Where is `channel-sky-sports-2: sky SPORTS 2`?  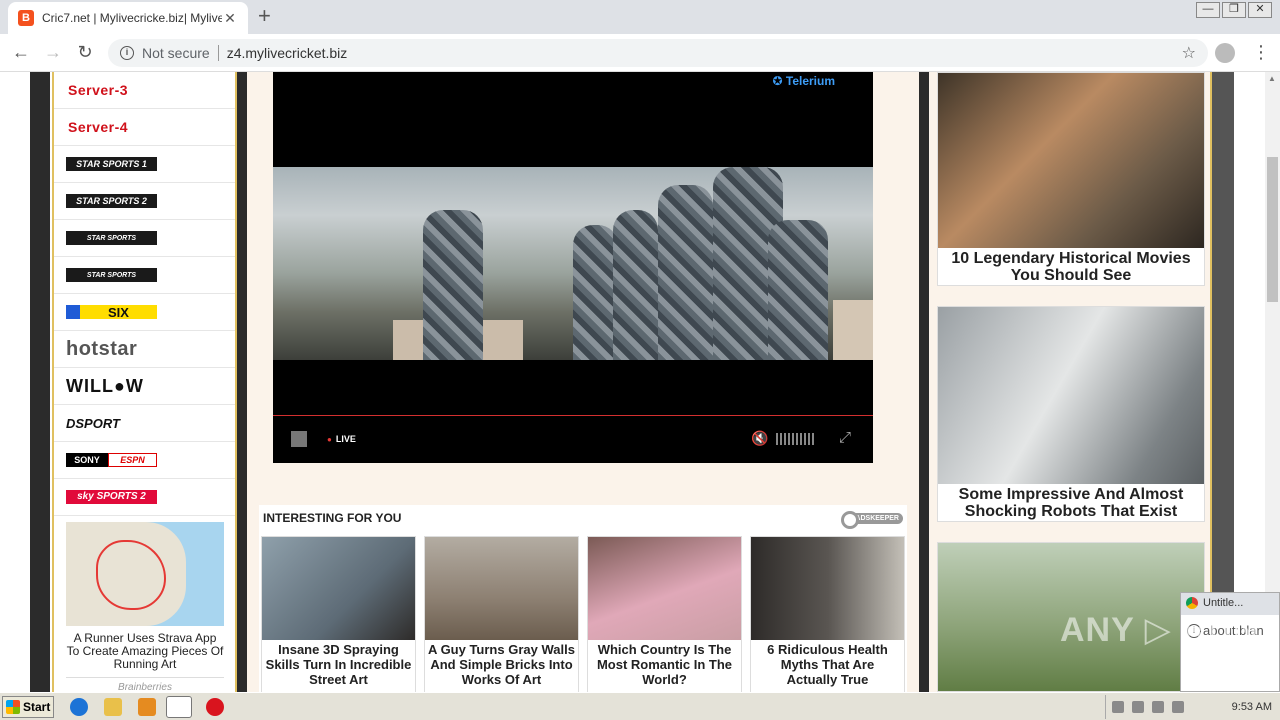 channel-sky-sports-2: sky SPORTS 2 is located at coordinates (144, 497).